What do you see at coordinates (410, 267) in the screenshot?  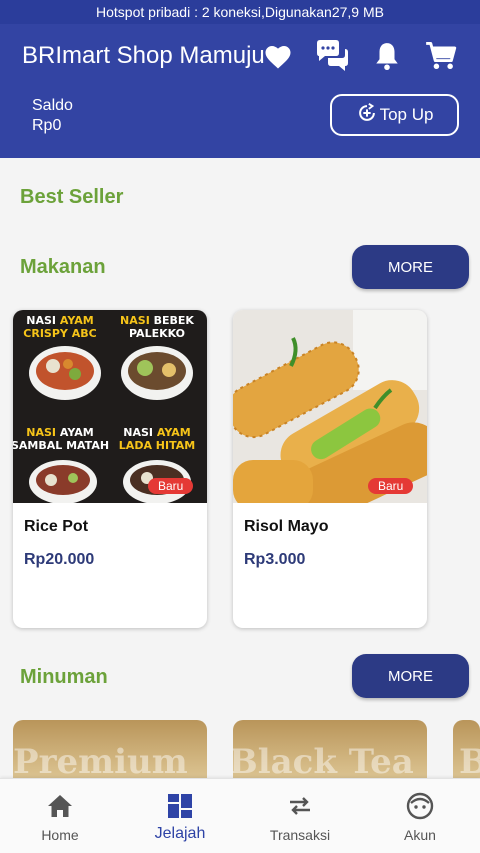 I see `makanan-more-button: MORE` at bounding box center [410, 267].